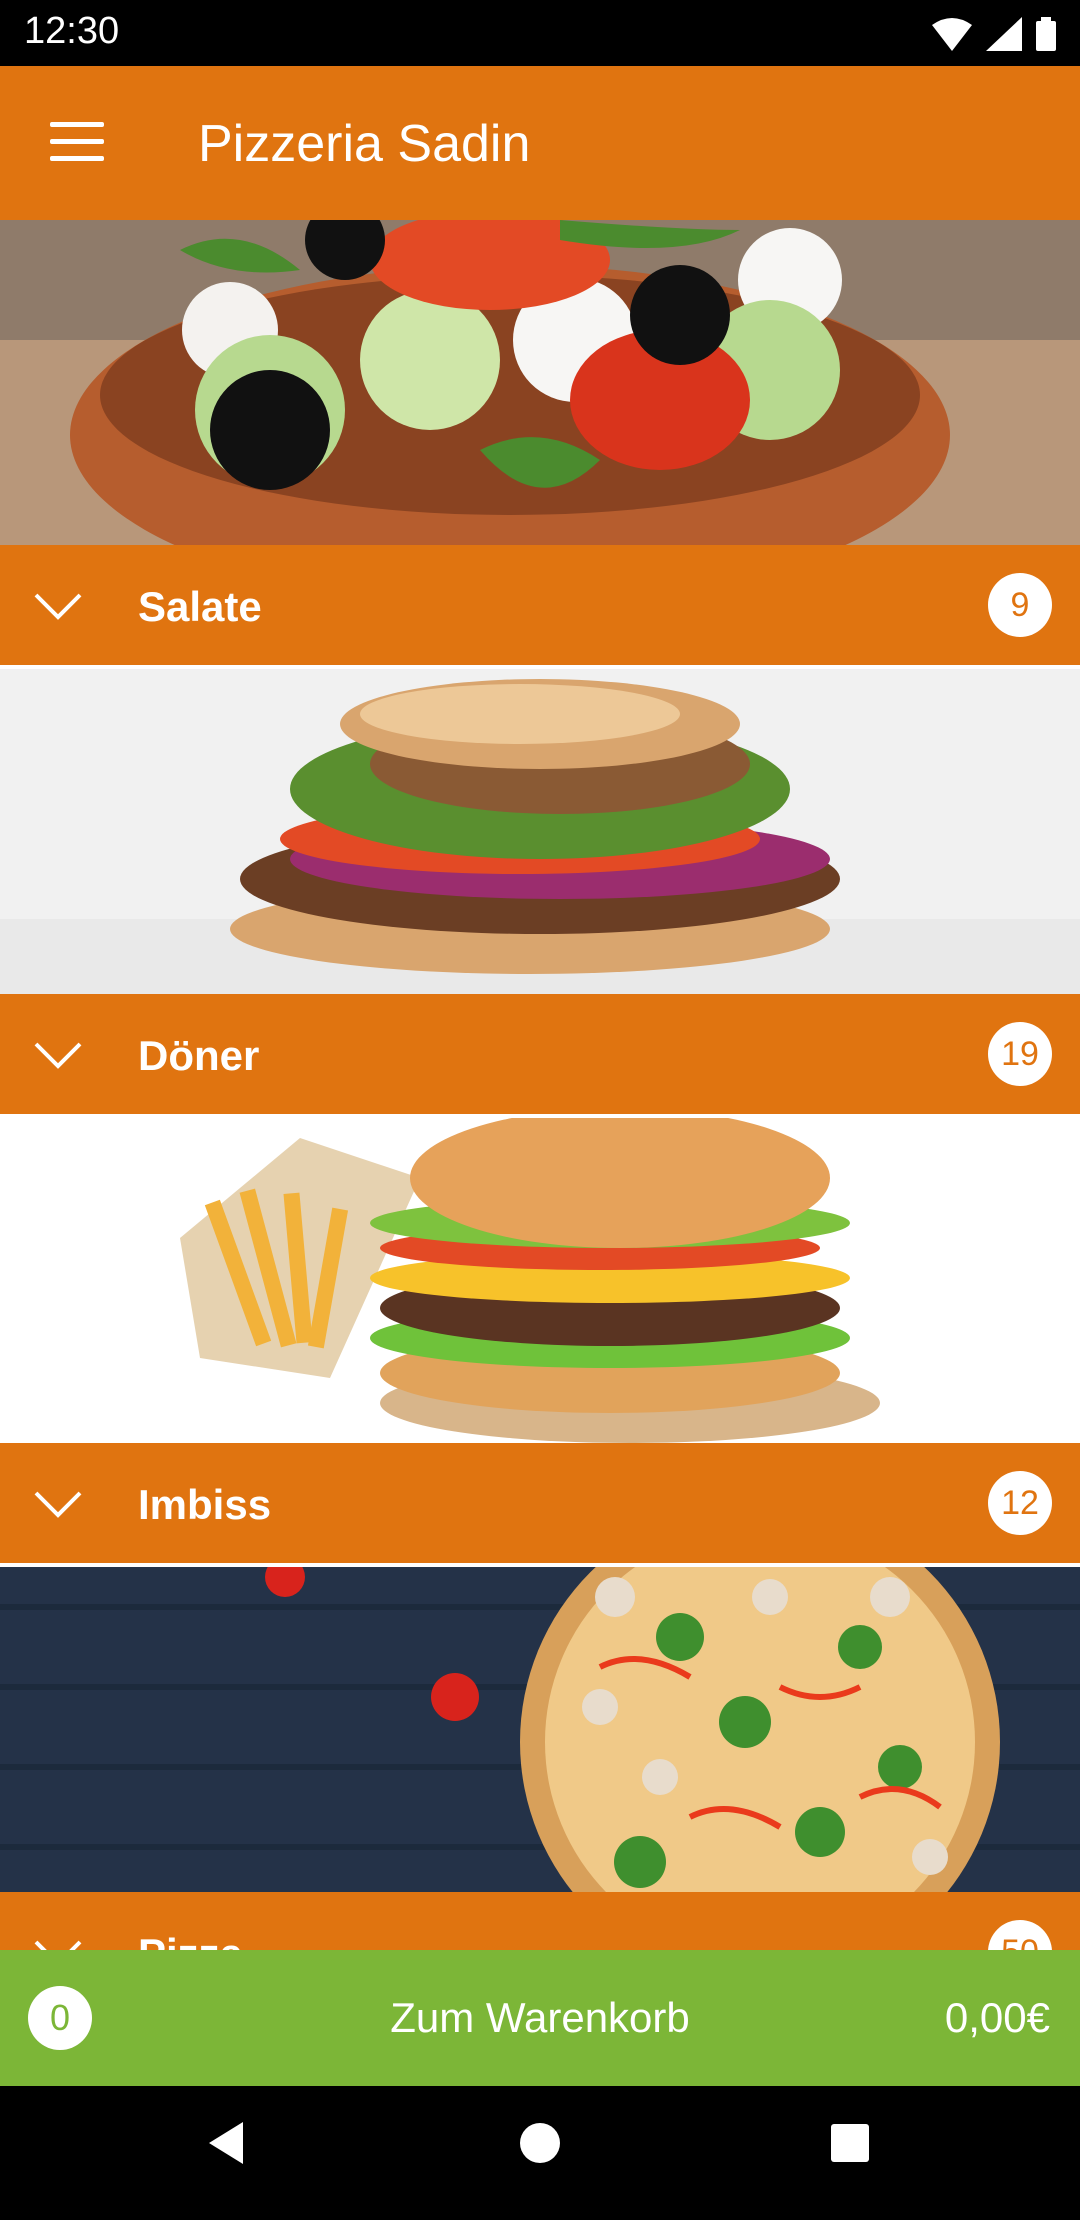  Describe the element at coordinates (199, 1055) in the screenshot. I see `category-name: Döner` at that location.